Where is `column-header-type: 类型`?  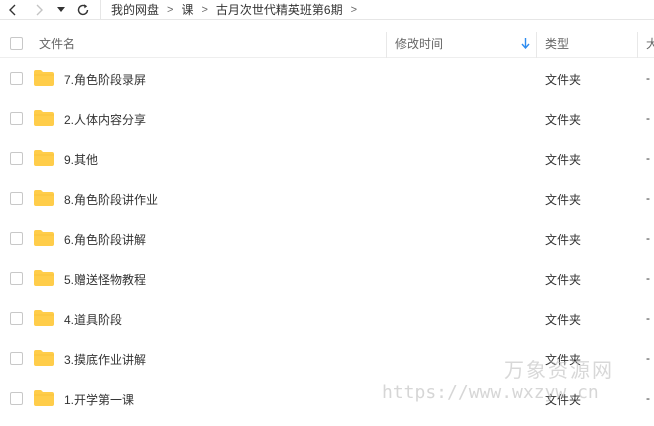 column-header-type: 类型 is located at coordinates (557, 43).